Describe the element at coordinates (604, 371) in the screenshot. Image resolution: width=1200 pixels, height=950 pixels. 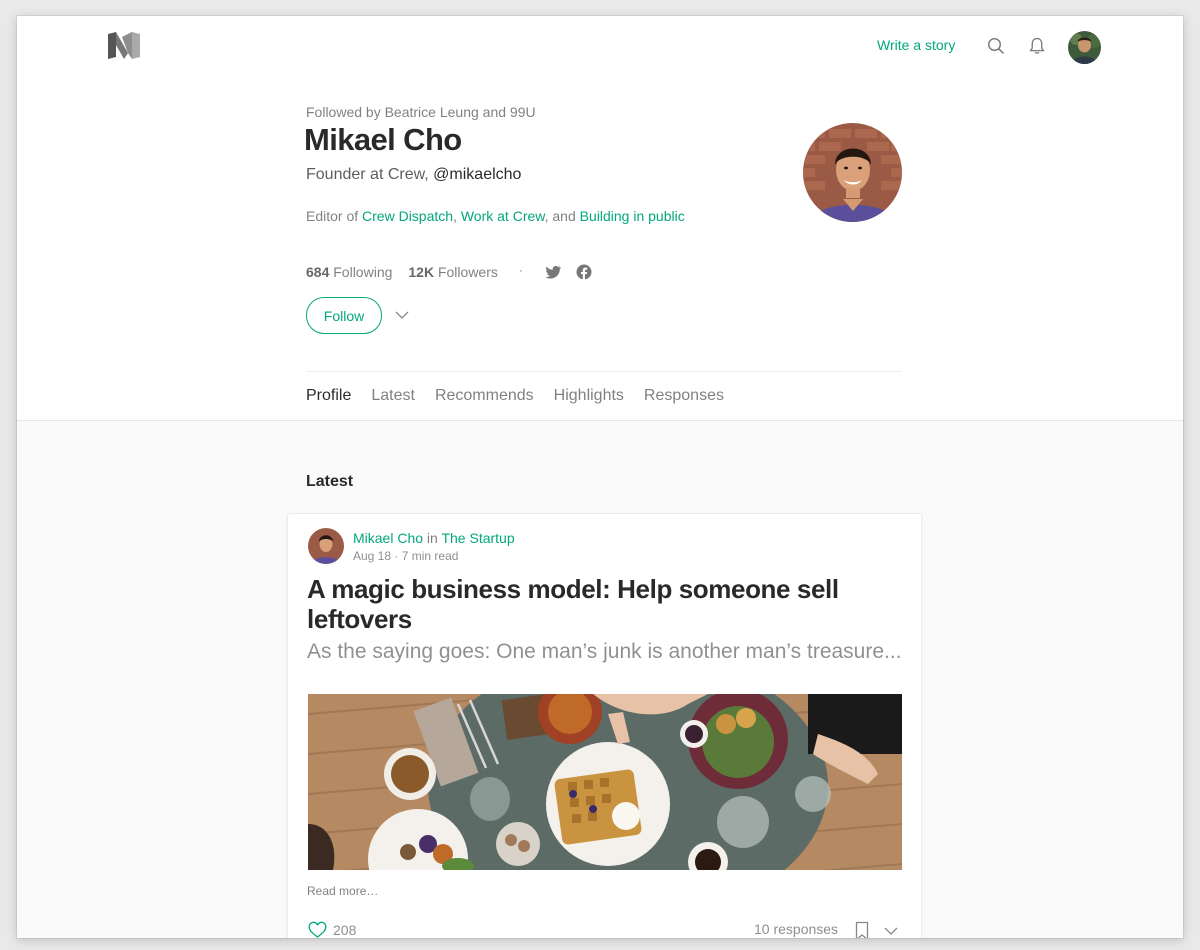
I see `tabs-divider` at that location.